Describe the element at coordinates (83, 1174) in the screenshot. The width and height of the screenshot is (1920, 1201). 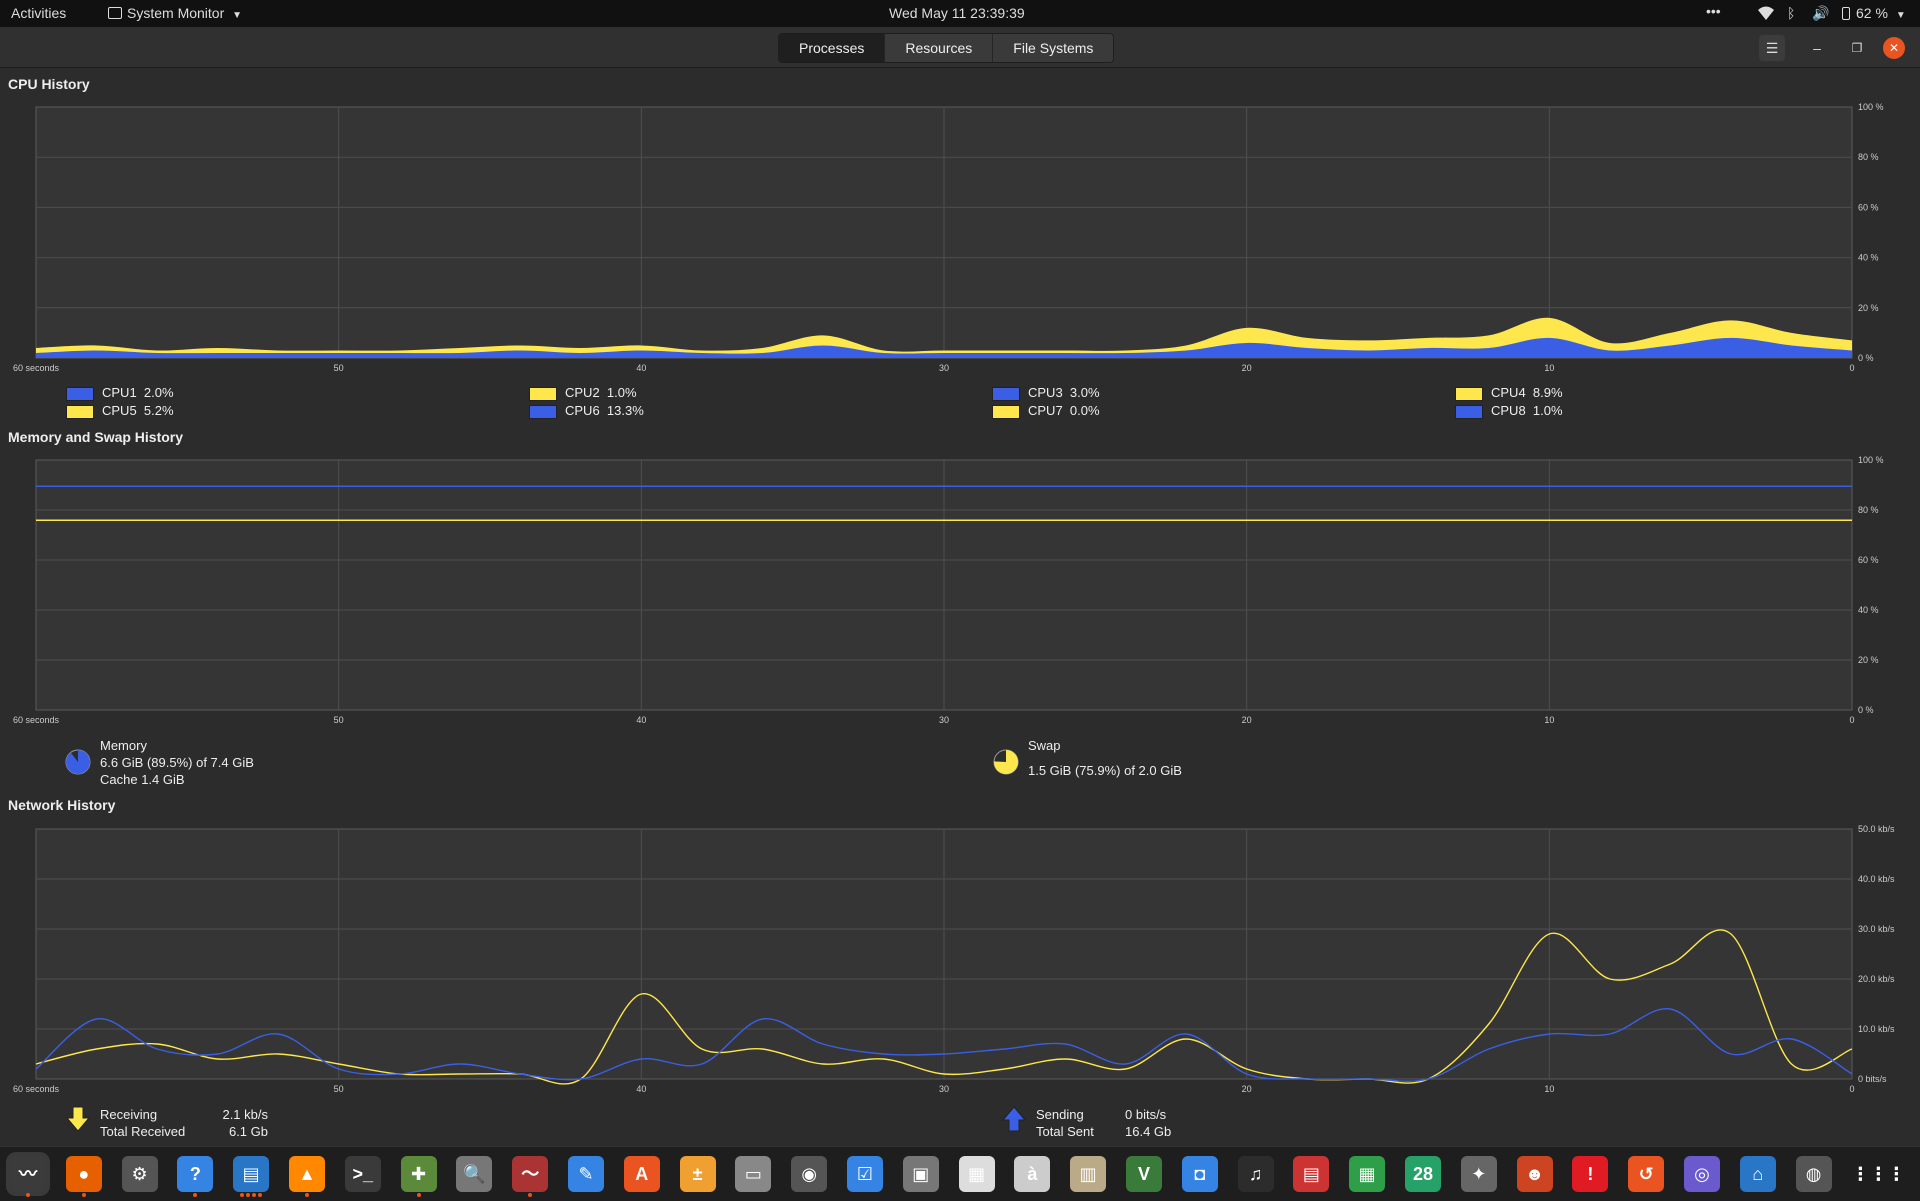
I see `firefox-icon: ●` at that location.